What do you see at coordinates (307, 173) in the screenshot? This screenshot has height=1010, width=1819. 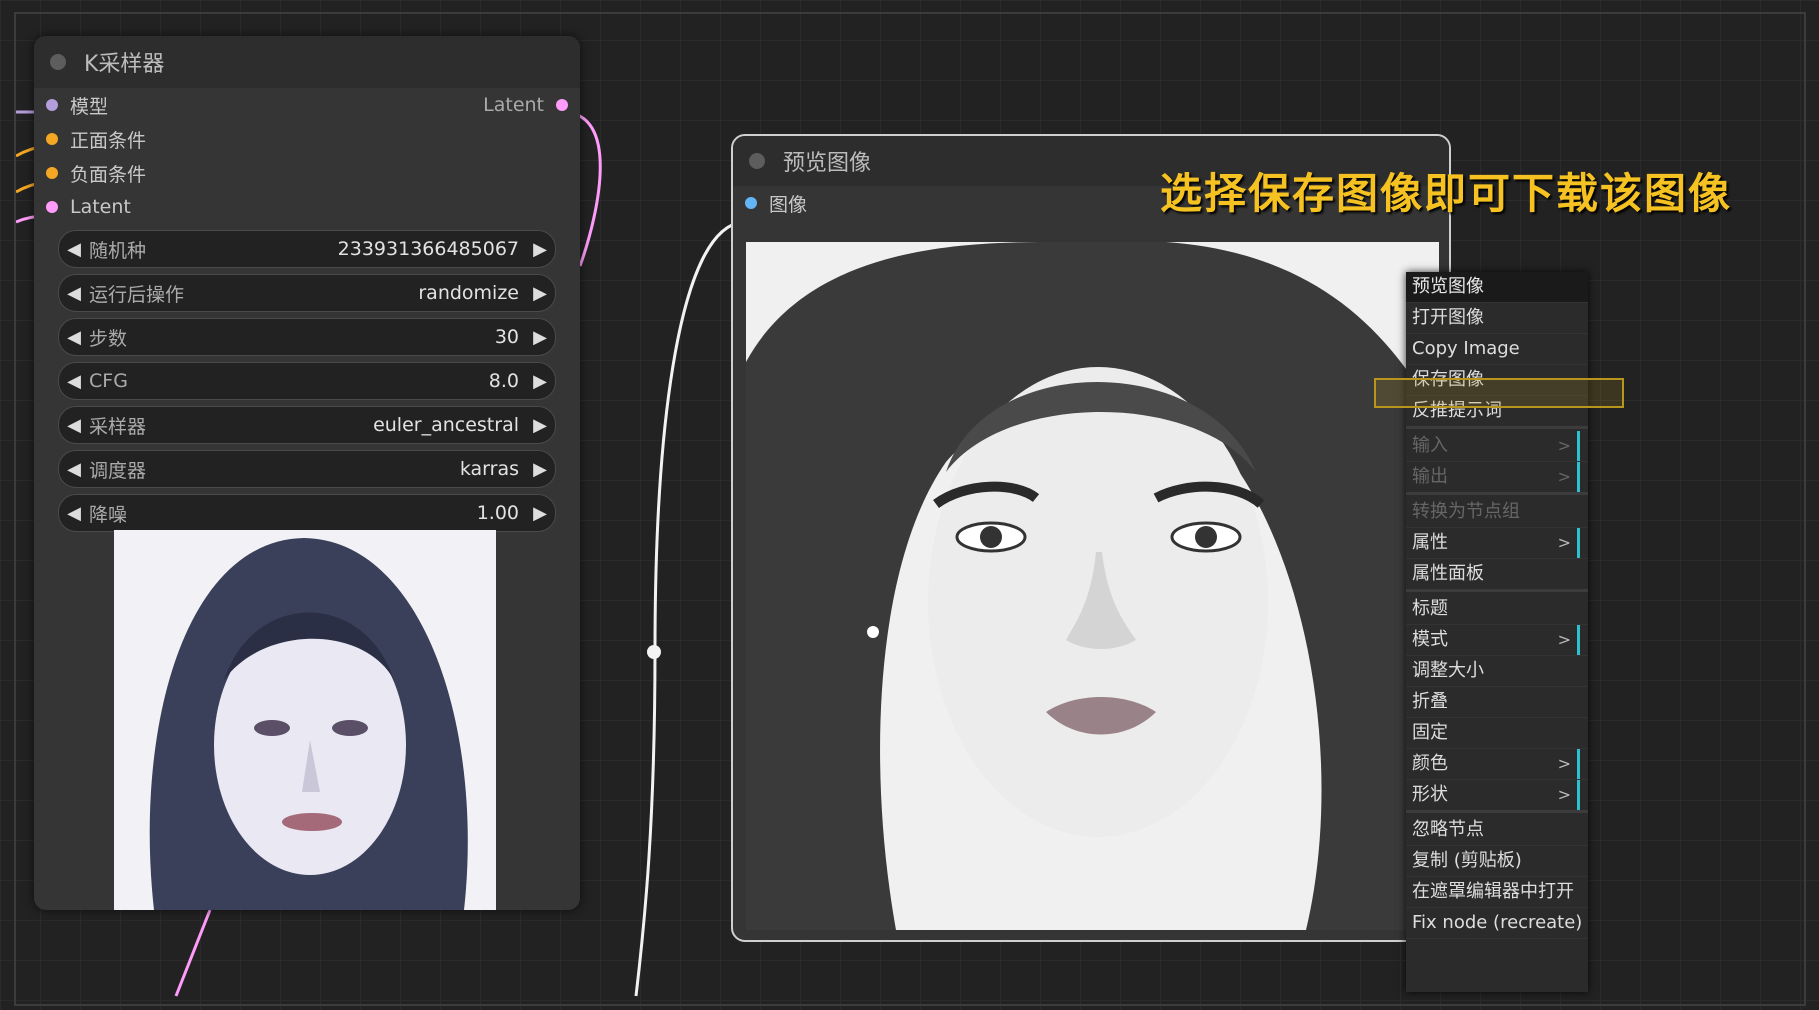 I see `input-slot-negative: 负面条件` at bounding box center [307, 173].